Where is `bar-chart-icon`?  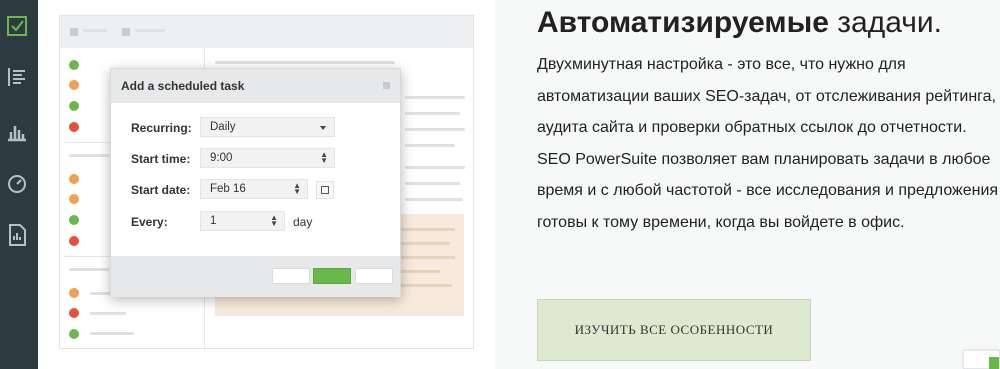 bar-chart-icon is located at coordinates (17, 131).